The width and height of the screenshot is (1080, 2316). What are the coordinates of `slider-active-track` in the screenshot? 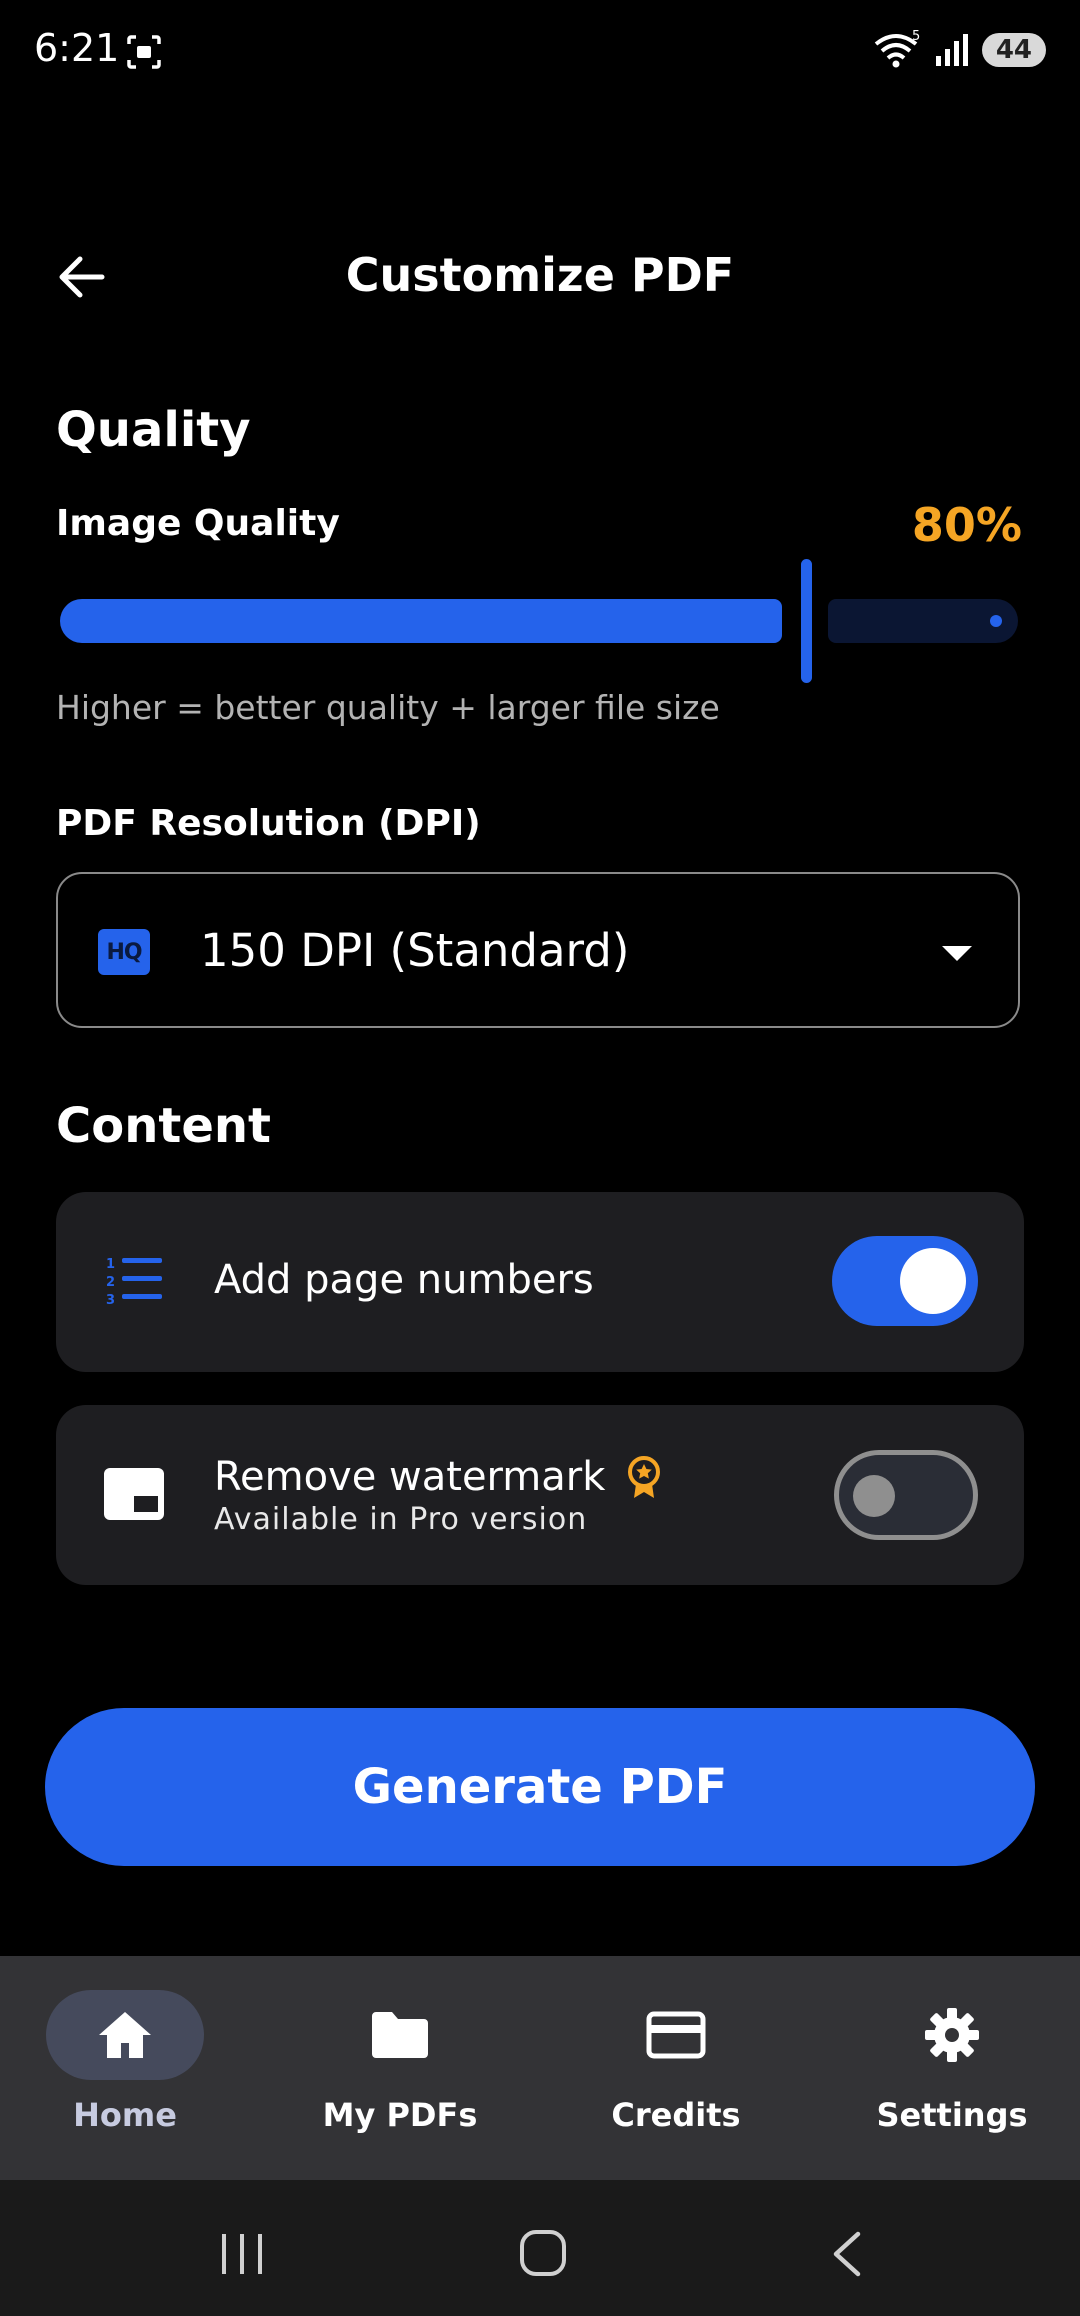 It's located at (421, 621).